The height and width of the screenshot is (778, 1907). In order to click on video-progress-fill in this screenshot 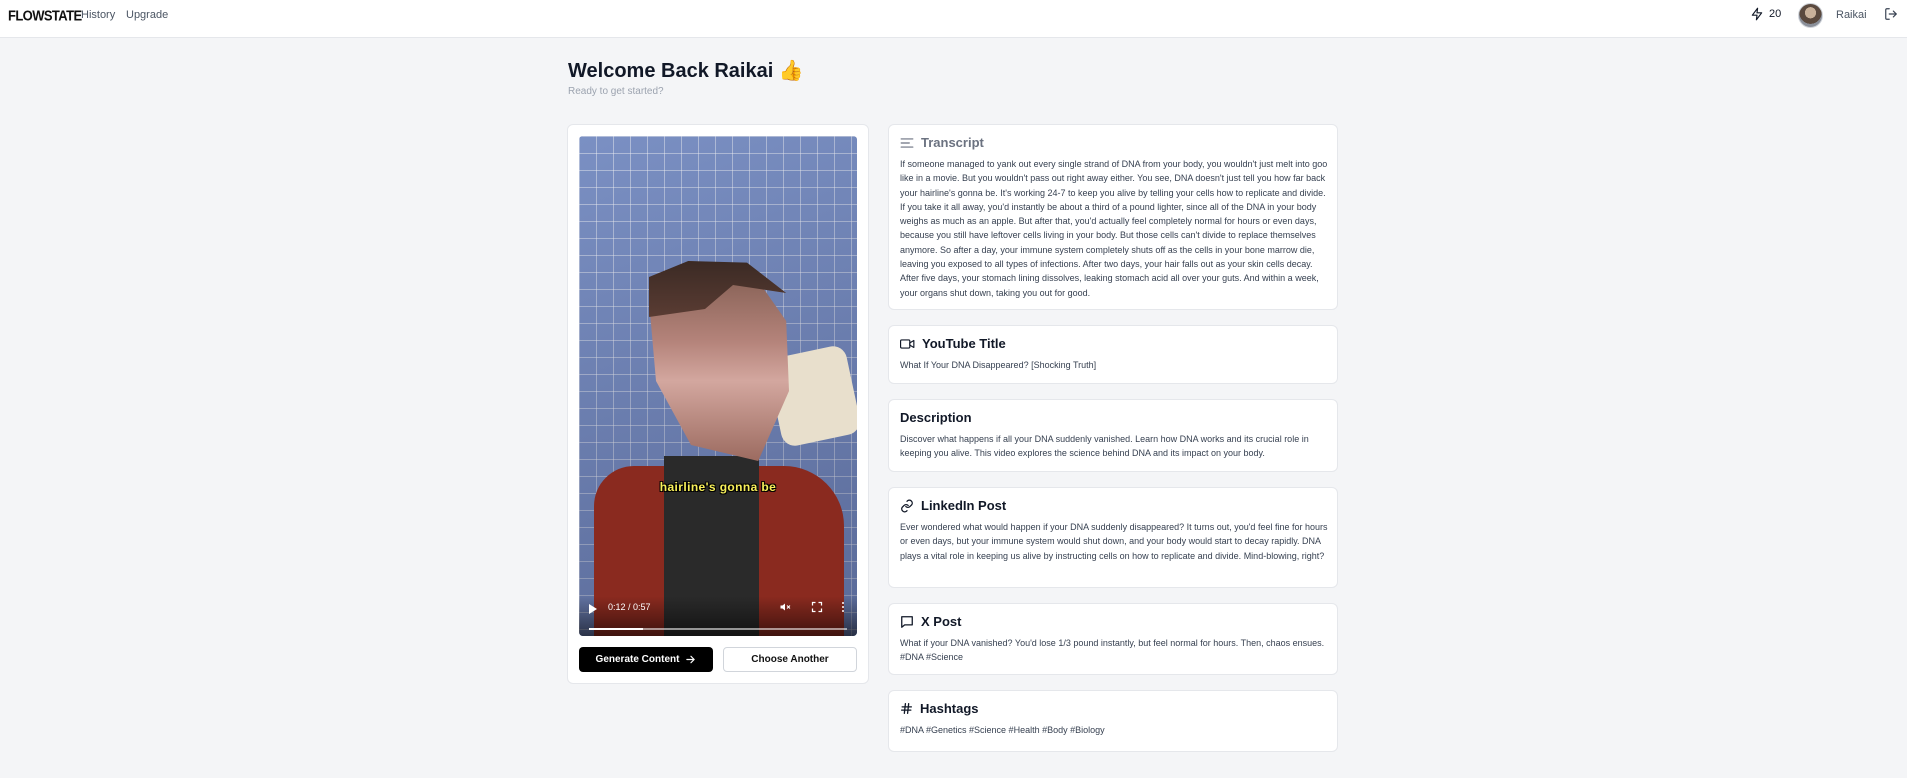, I will do `click(616, 629)`.